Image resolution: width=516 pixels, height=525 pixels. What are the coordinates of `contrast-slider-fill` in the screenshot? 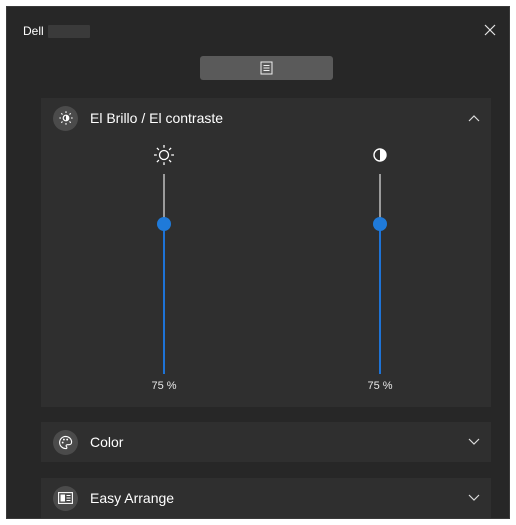 It's located at (380, 299).